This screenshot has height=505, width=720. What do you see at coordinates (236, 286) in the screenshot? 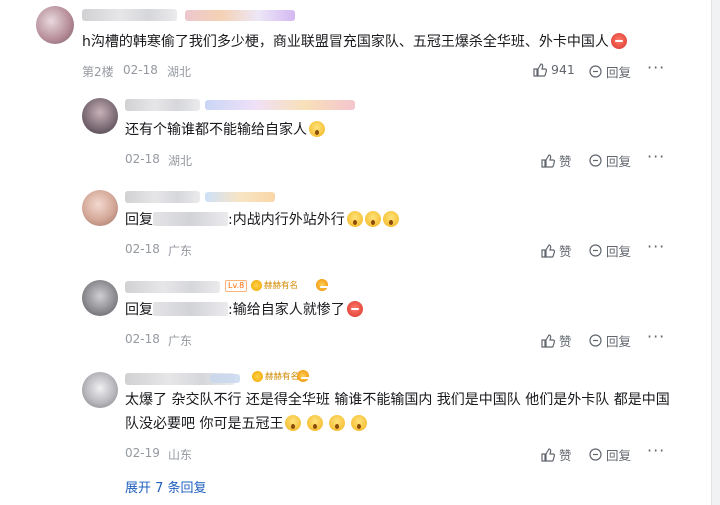
I see `user-level-badge: Lv.8` at bounding box center [236, 286].